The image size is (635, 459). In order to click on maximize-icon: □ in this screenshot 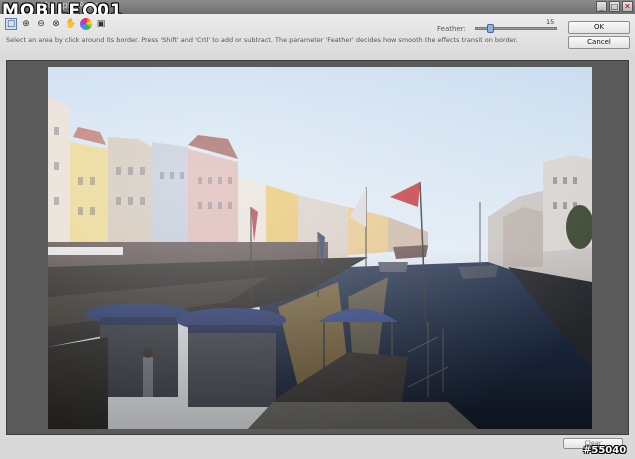, I will do `click(614, 6)`.